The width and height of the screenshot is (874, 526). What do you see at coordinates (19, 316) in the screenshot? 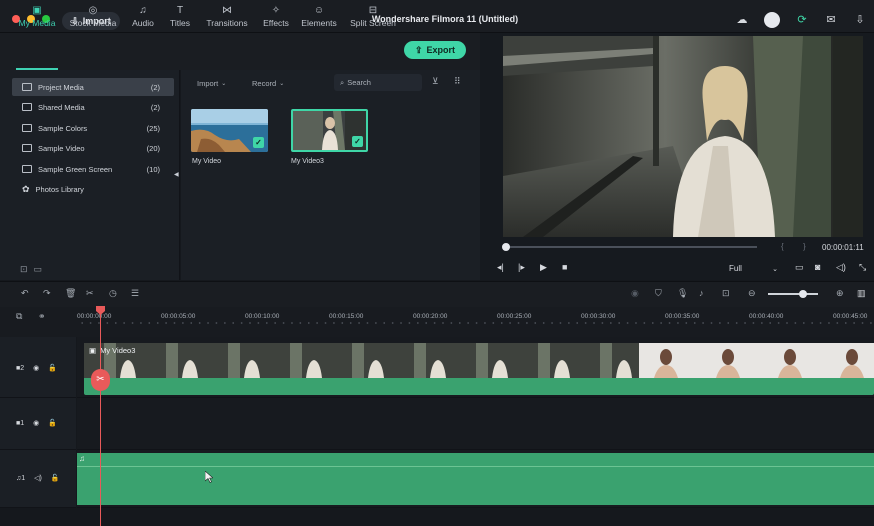
I see `add-track-icon: ⧉` at bounding box center [19, 316].